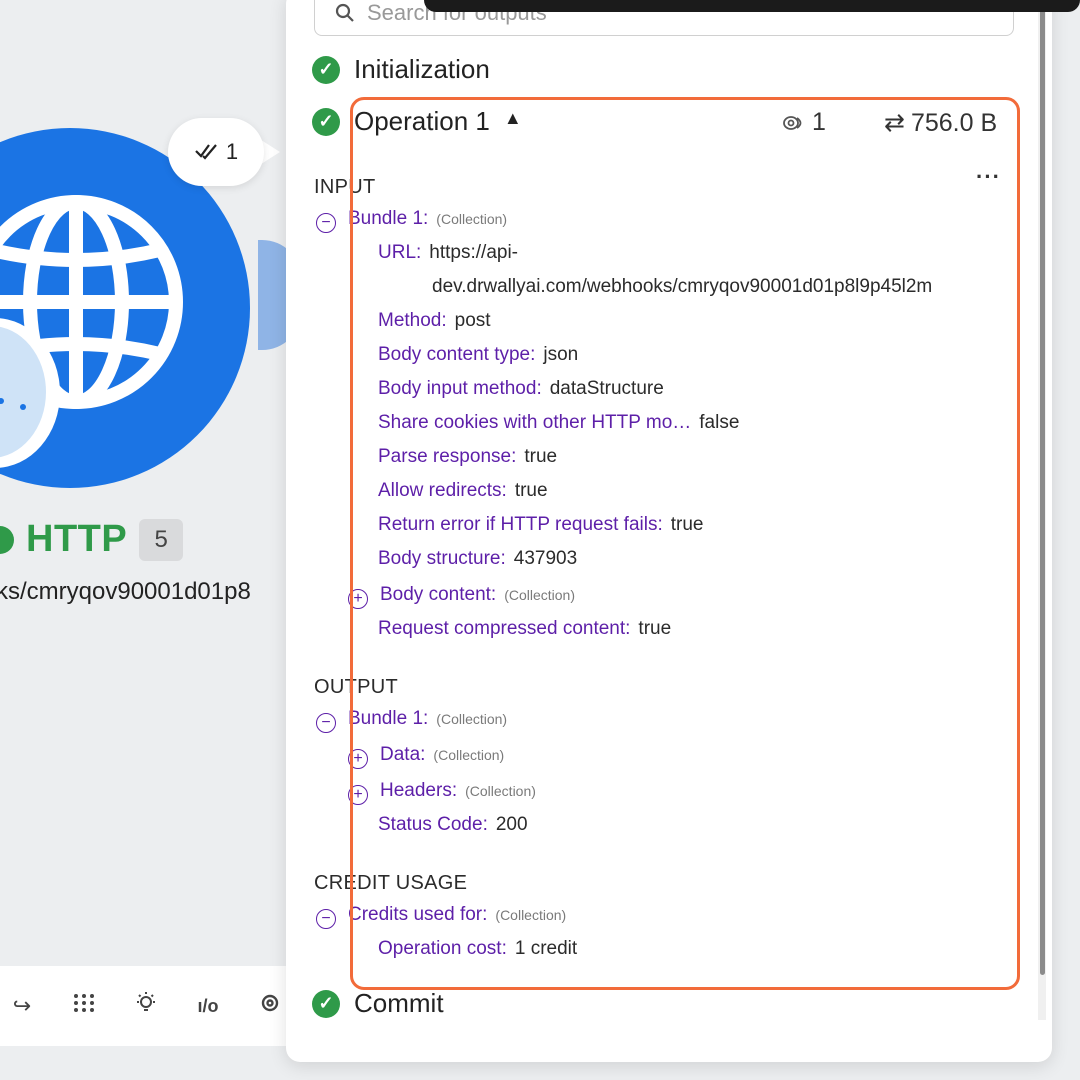 Image resolution: width=1080 pixels, height=1080 pixels. I want to click on field-key: Status Code:, so click(433, 824).